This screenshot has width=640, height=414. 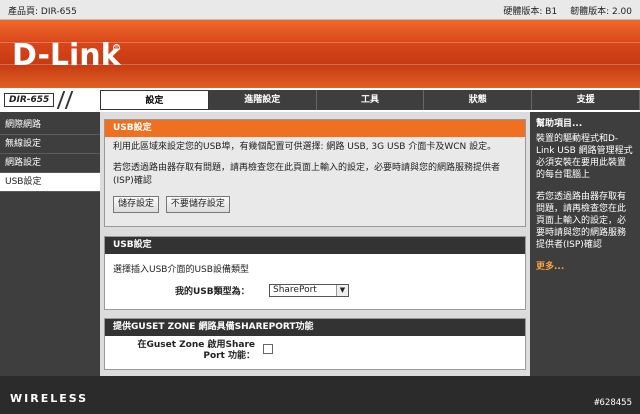 What do you see at coordinates (530, 12) in the screenshot?
I see `hardware-version: 硬體版本: B1` at bounding box center [530, 12].